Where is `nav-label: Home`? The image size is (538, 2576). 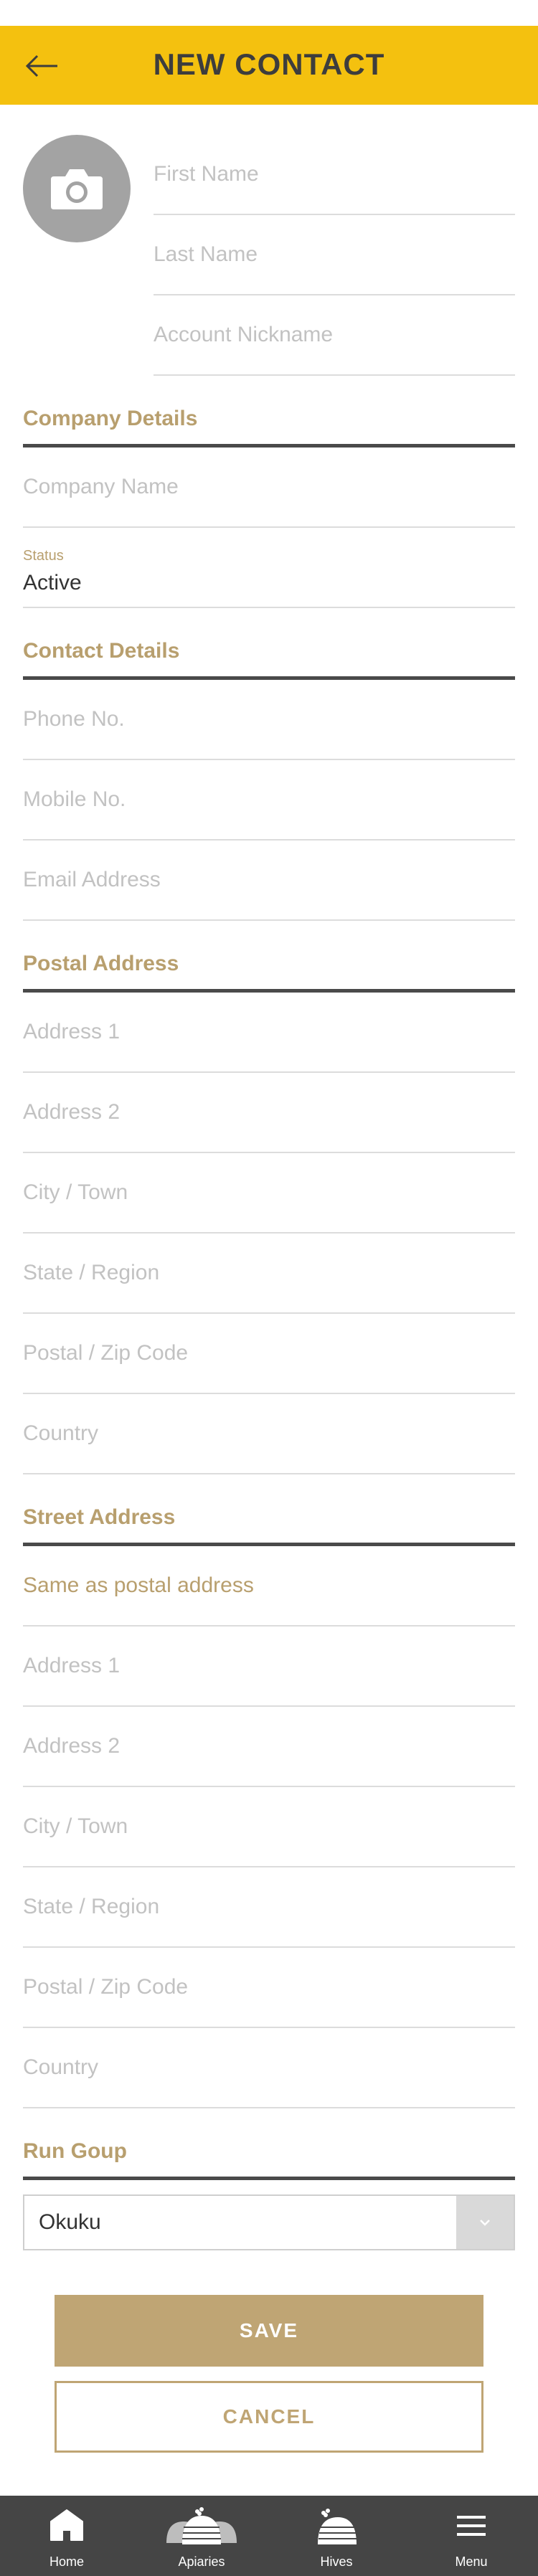
nav-label: Home is located at coordinates (66, 2561).